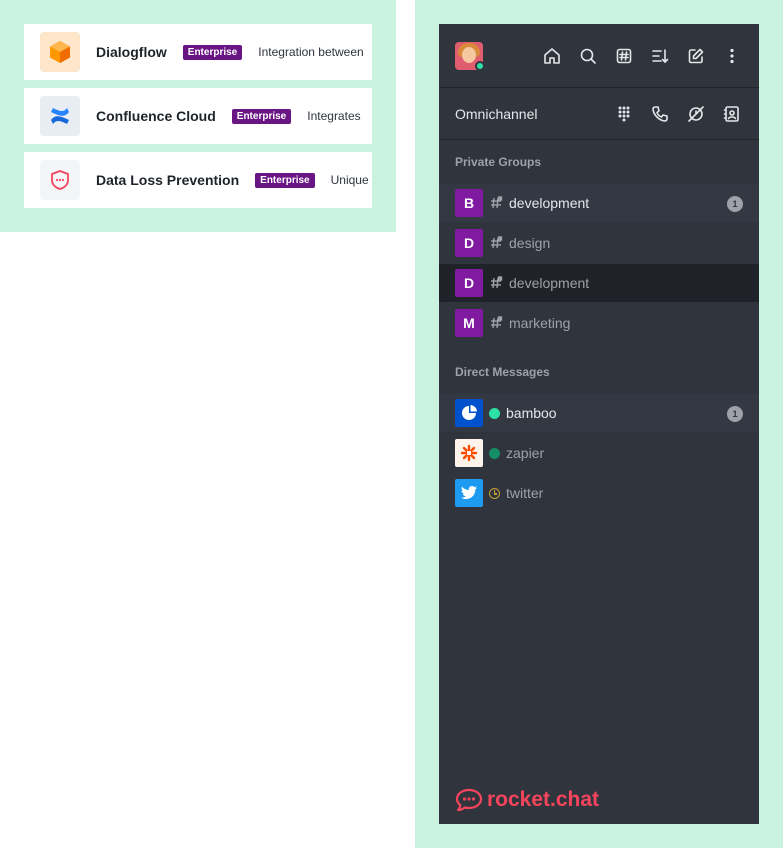  Describe the element at coordinates (156, 116) in the screenshot. I see `app-name: Confluence Cloud` at that location.